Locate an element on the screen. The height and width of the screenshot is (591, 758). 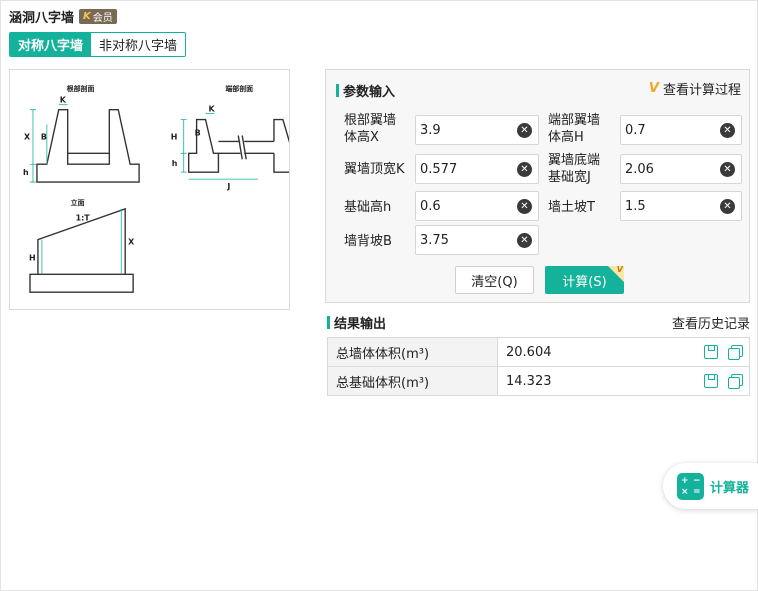
field-root-height-x: 根部翼墙 体高X is located at coordinates (370, 129).